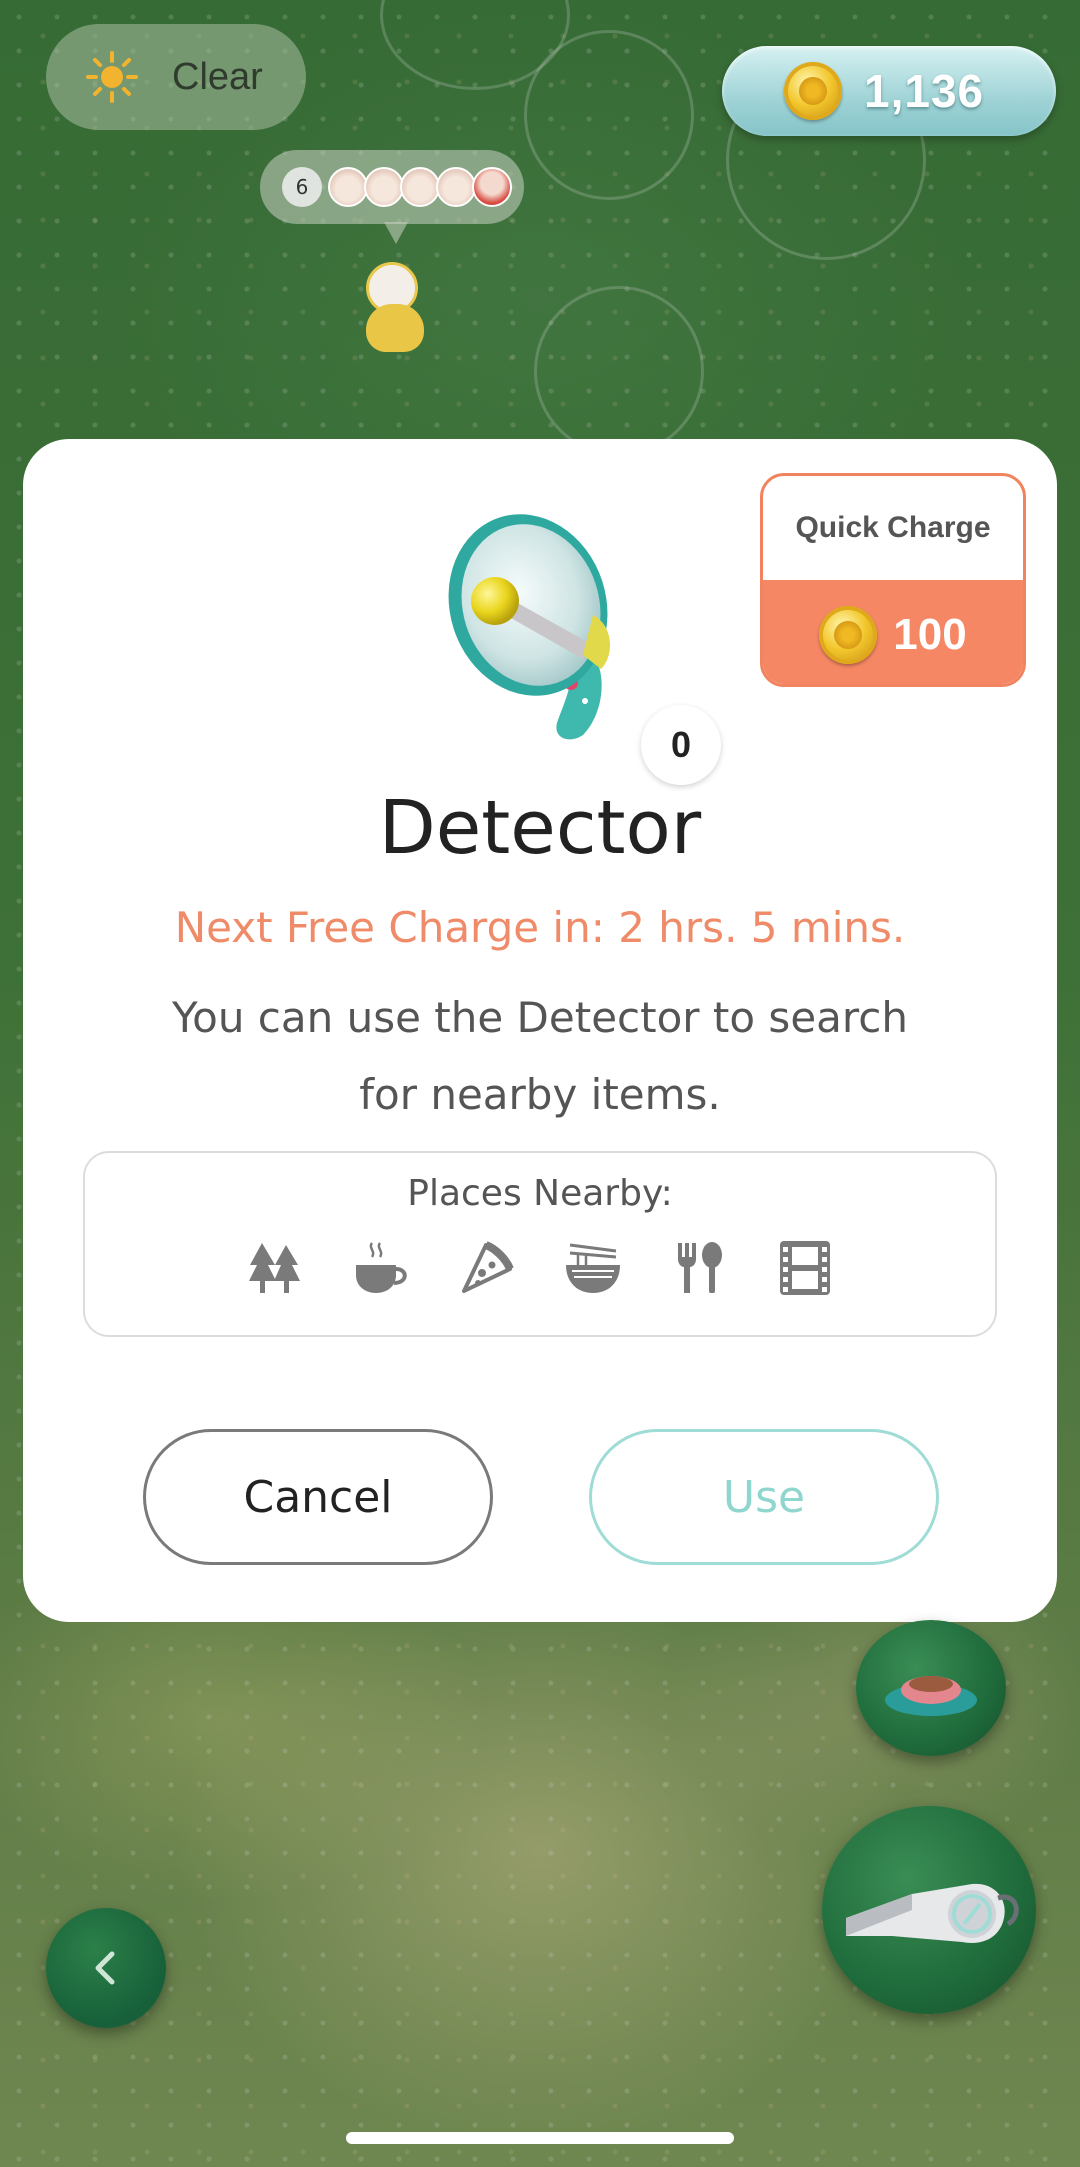 This screenshot has height=2167, width=1080. What do you see at coordinates (700, 1267) in the screenshot?
I see `fork-spoon-icon` at bounding box center [700, 1267].